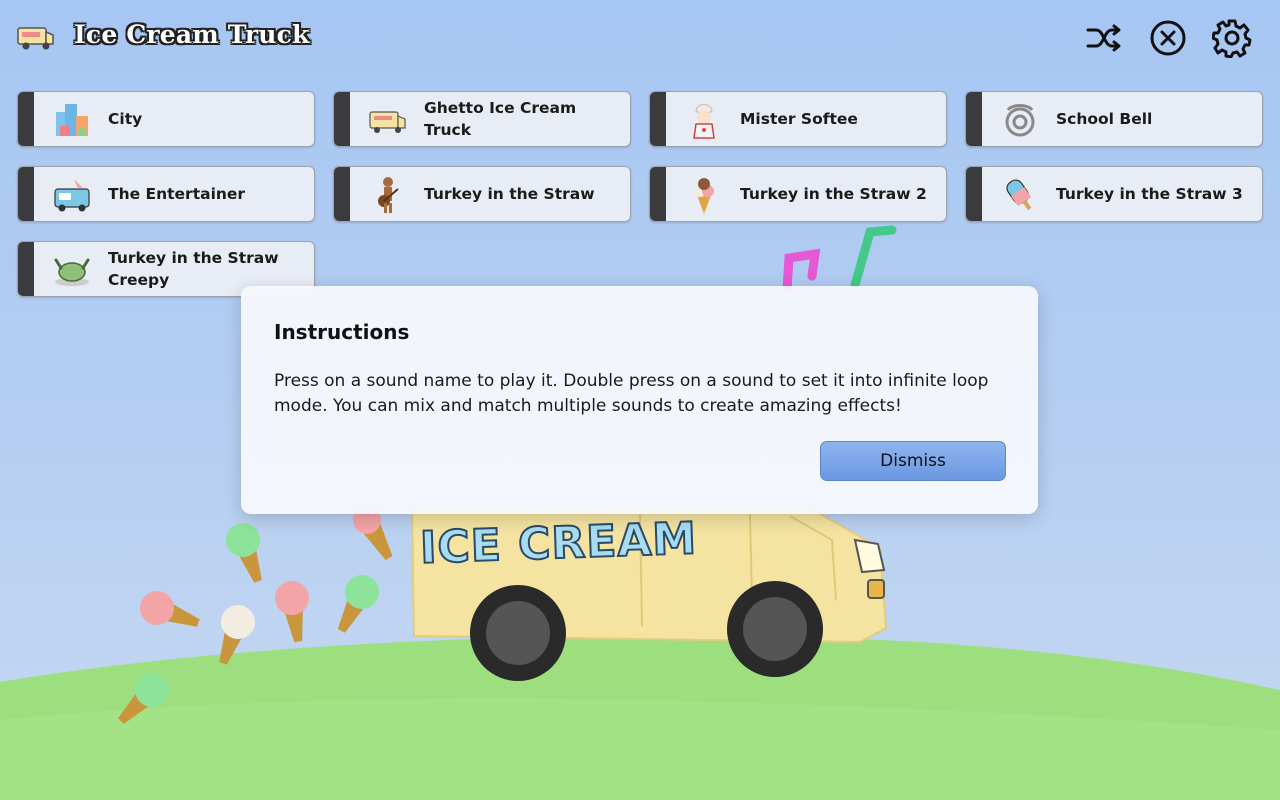 The height and width of the screenshot is (800, 1280). I want to click on popsicle-icon, so click(1019, 195).